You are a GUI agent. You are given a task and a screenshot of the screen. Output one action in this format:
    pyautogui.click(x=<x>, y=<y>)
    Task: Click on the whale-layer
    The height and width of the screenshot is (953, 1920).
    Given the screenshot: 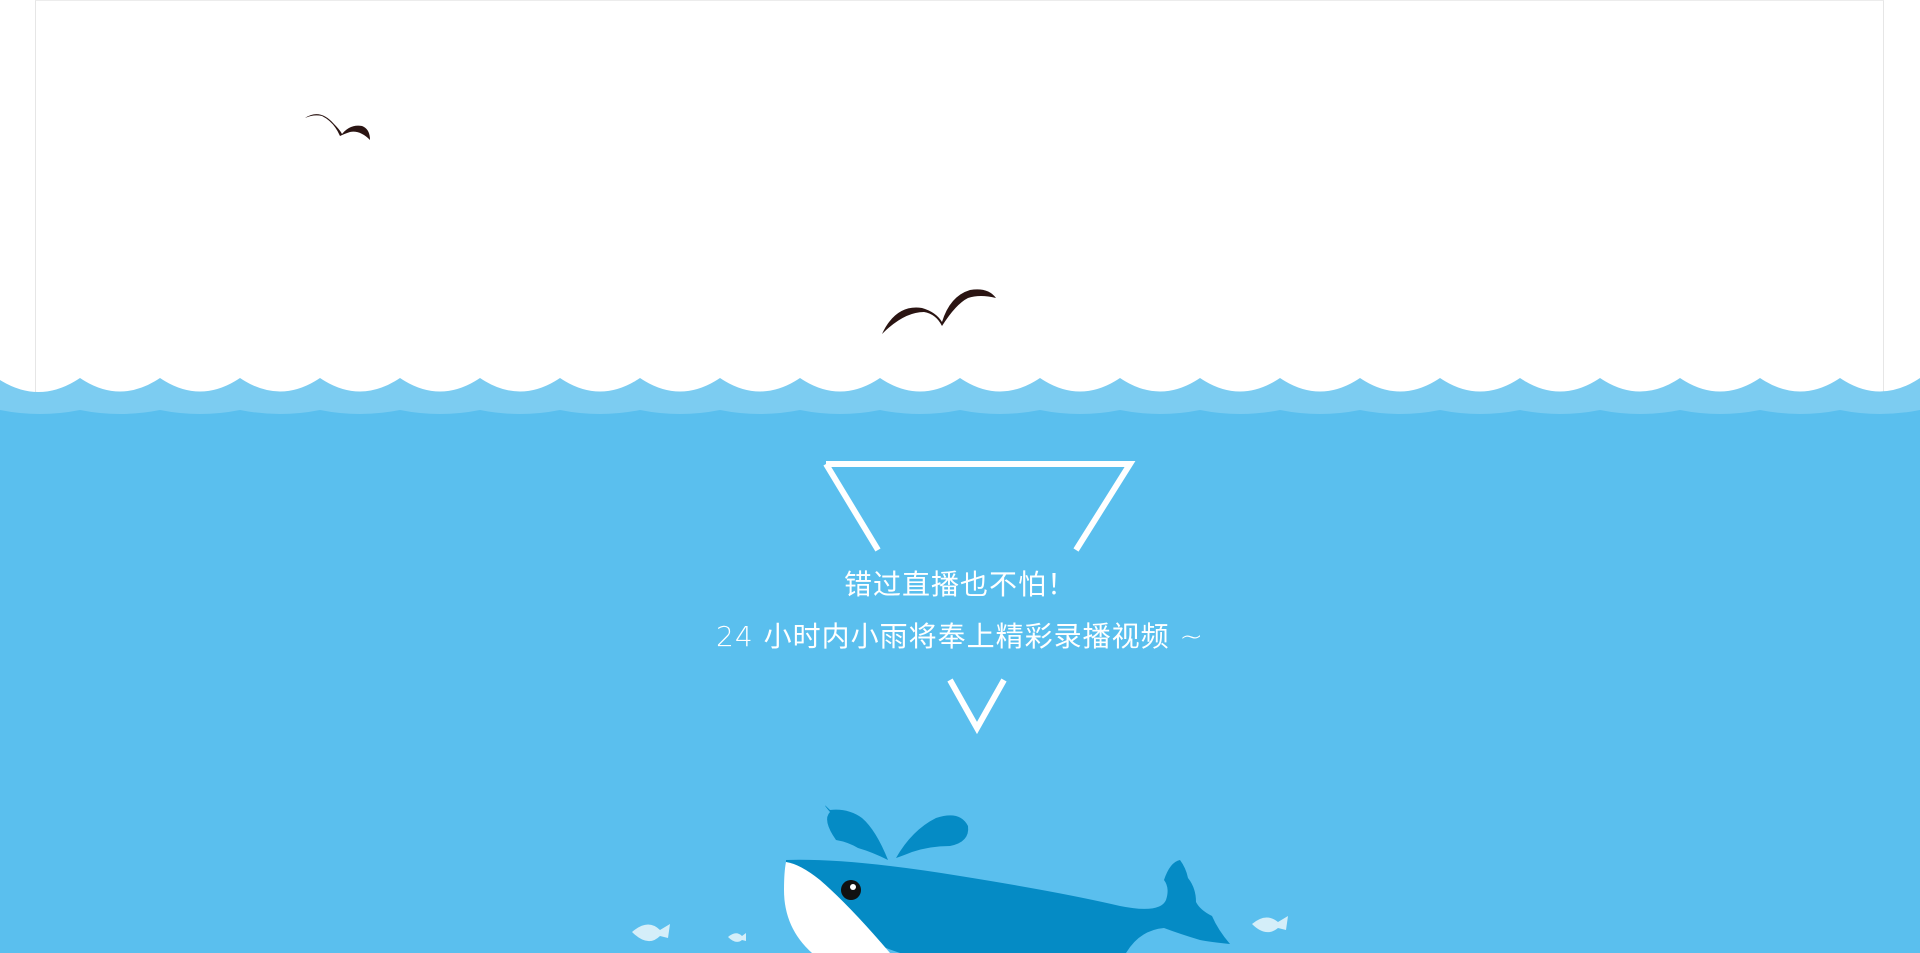 What is the action you would take?
    pyautogui.click(x=960, y=879)
    